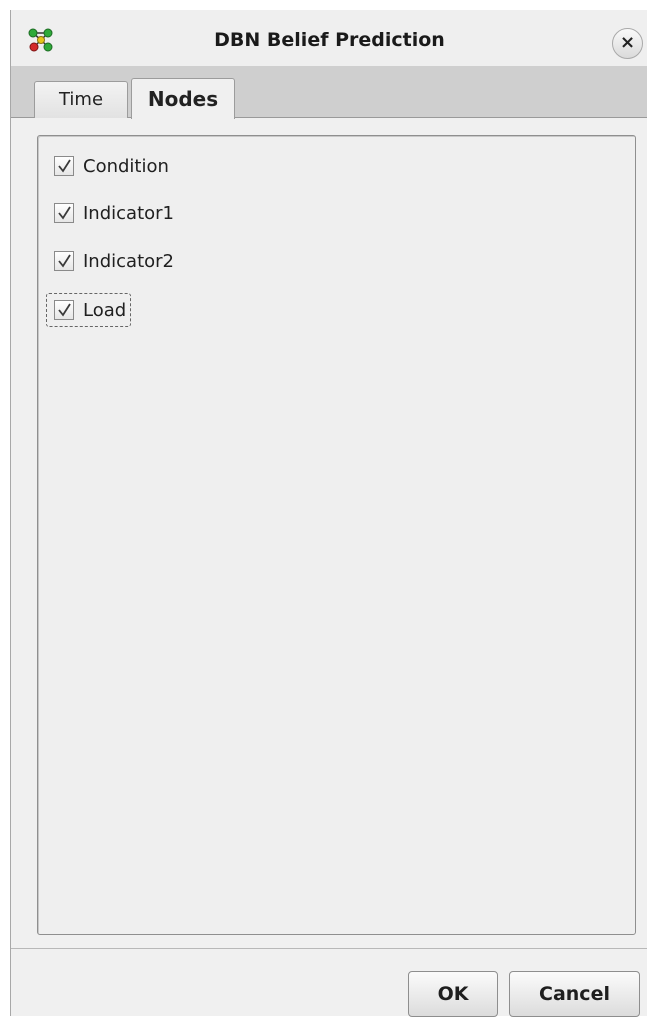  What do you see at coordinates (126, 166) in the screenshot?
I see `node-label: Condition` at bounding box center [126, 166].